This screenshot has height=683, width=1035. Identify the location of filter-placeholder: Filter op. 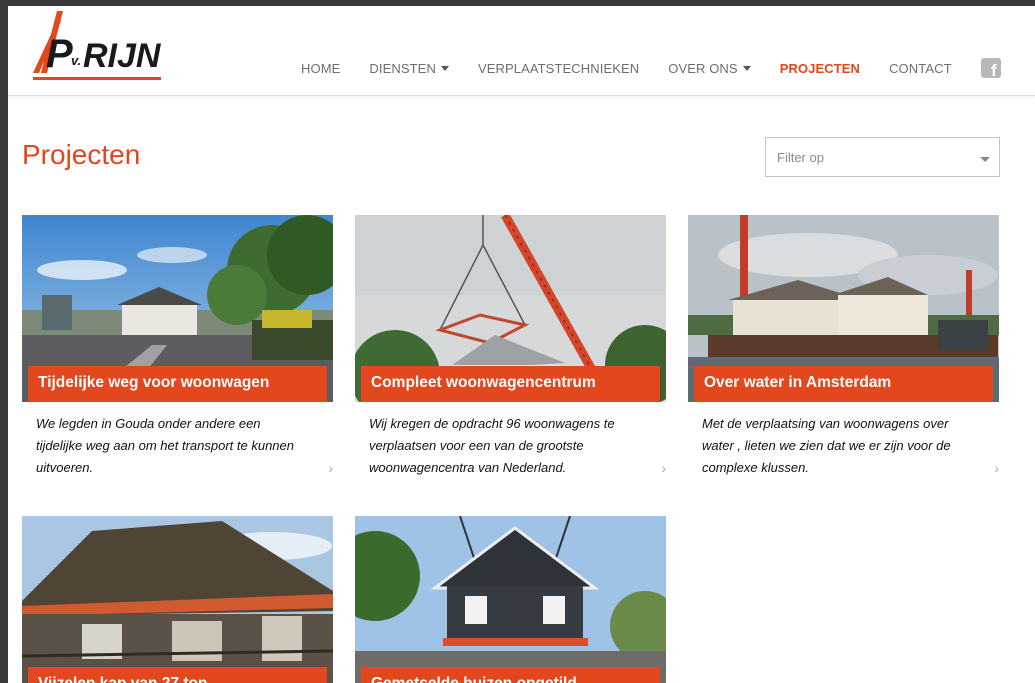
(800, 157).